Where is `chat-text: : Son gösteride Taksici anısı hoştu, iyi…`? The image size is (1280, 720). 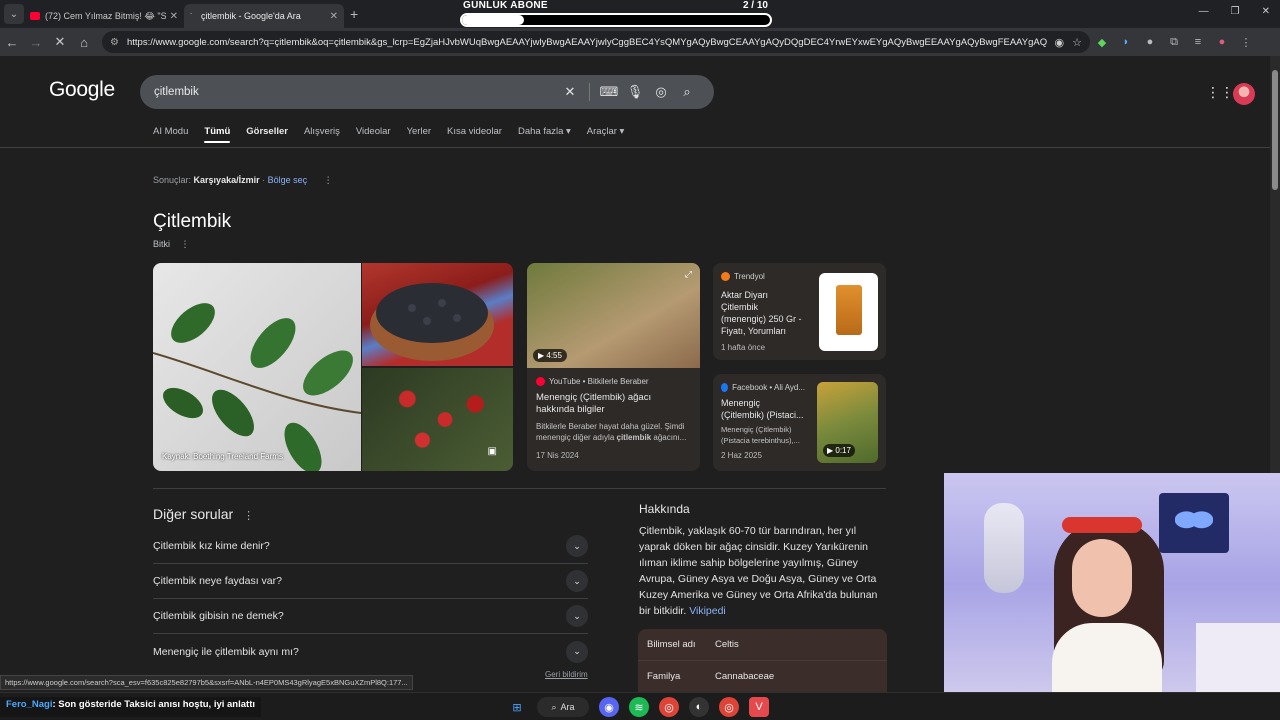 chat-text: : Son gösteride Taksici anısı hoştu, iyi… is located at coordinates (154, 704).